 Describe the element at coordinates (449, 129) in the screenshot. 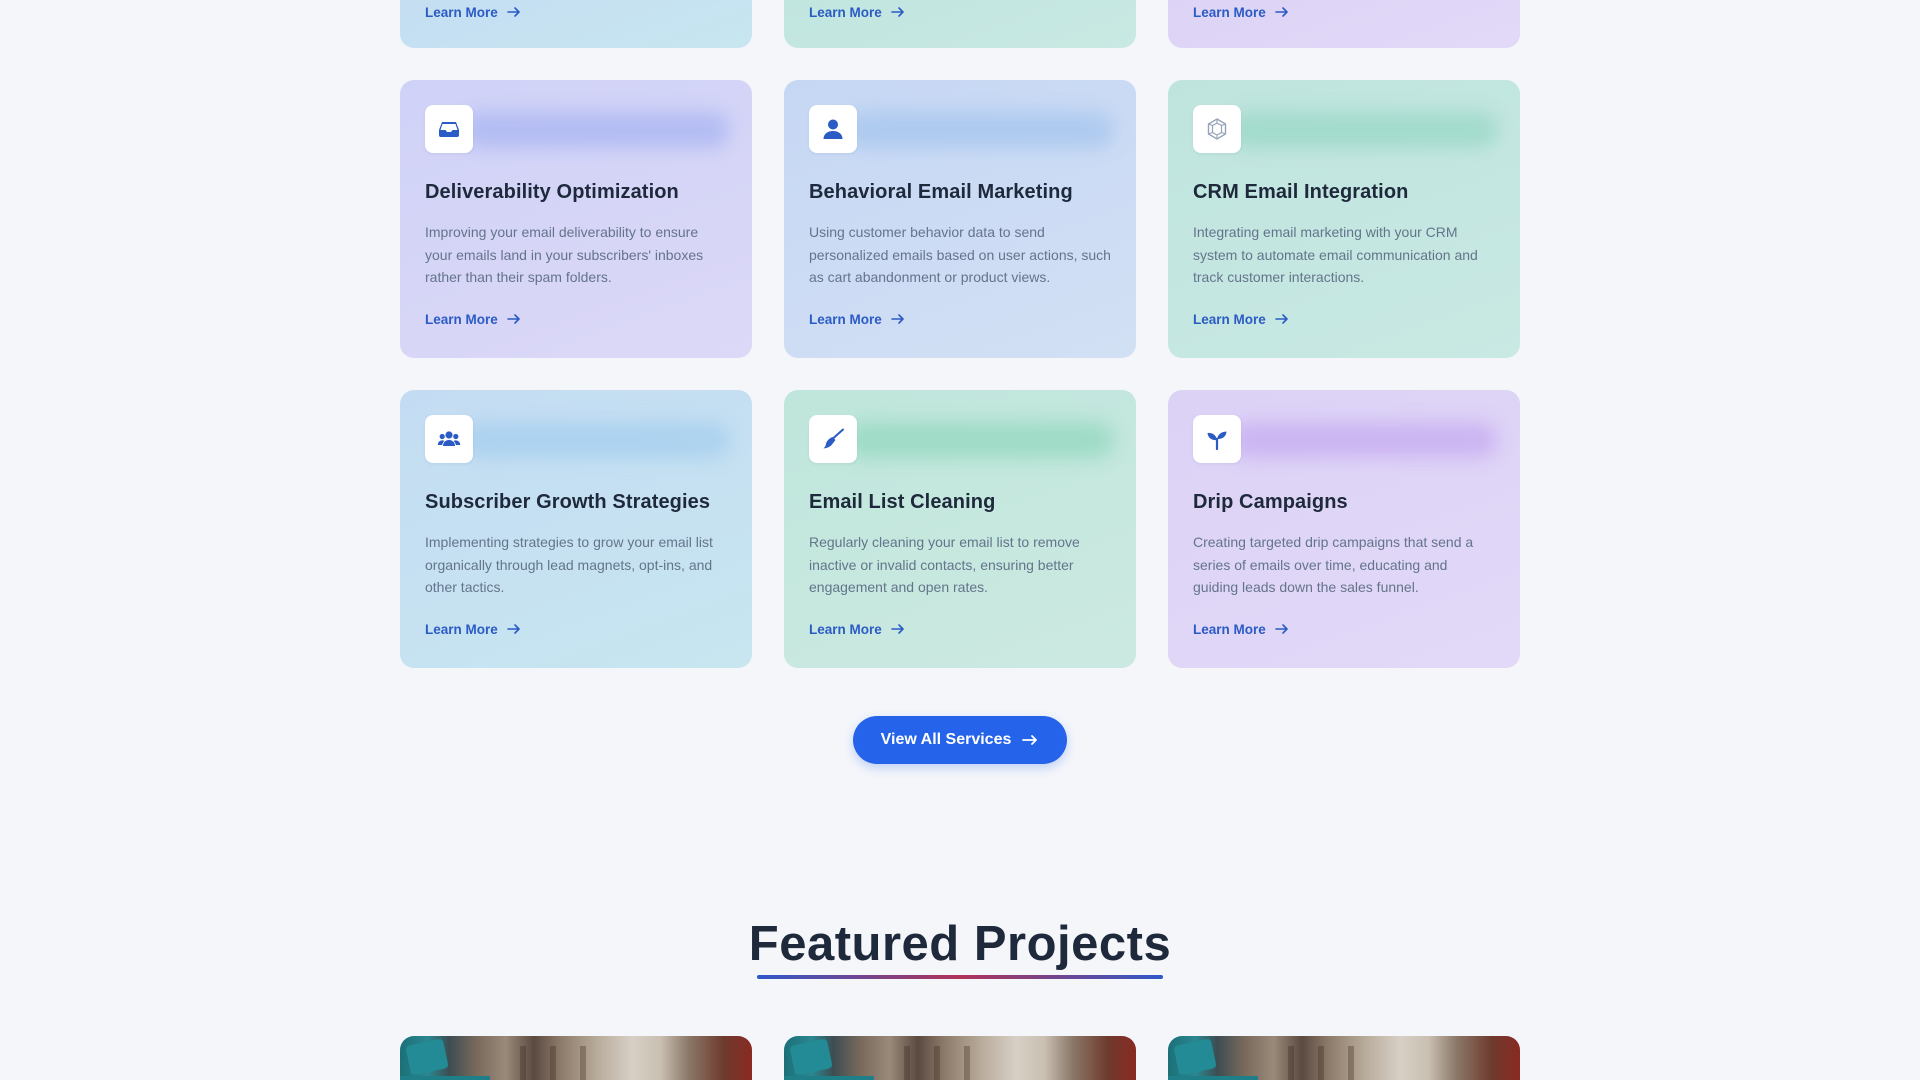

I see `inbox-icon` at that location.